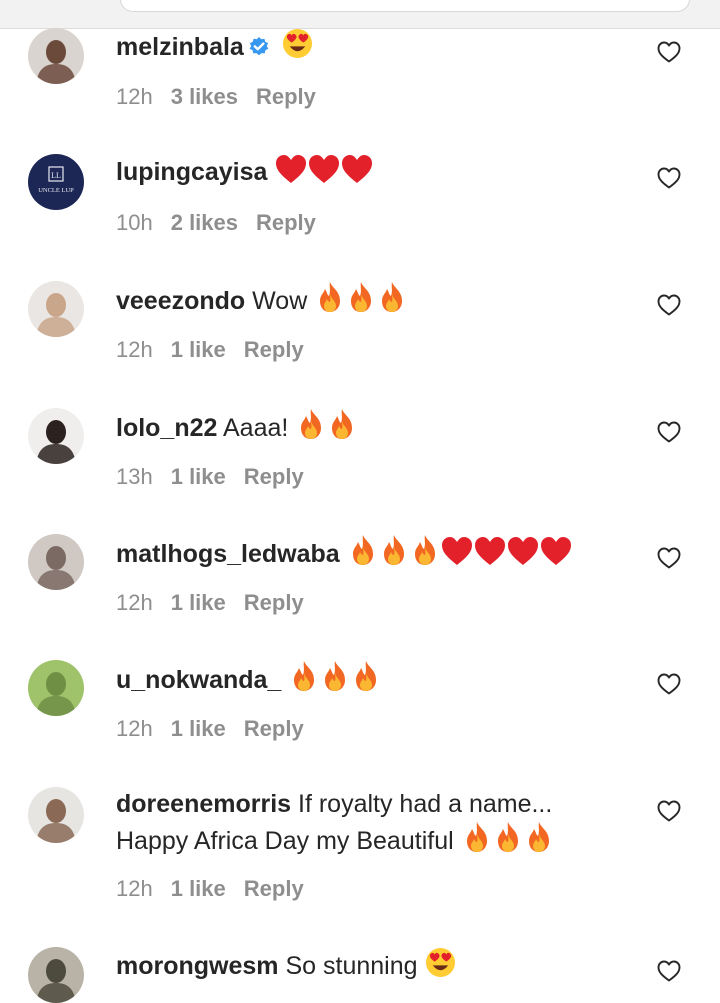 The image size is (720, 1003). I want to click on username: morongwesm, so click(197, 966).